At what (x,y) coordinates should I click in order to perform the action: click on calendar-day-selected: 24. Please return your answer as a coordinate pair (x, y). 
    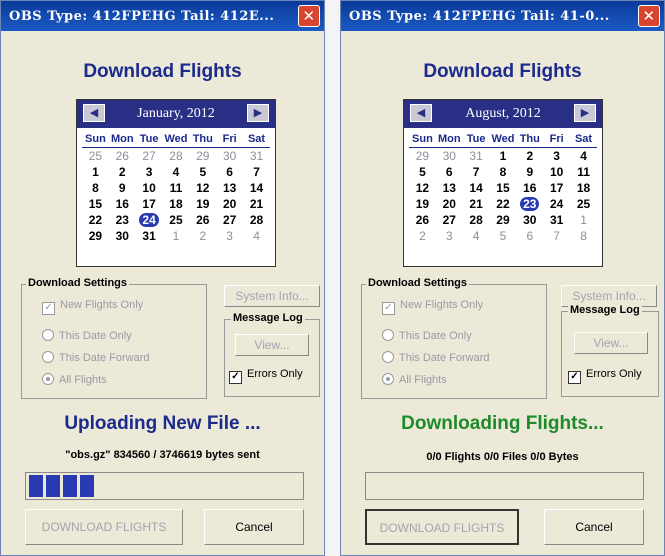
    Looking at the image, I should click on (149, 220).